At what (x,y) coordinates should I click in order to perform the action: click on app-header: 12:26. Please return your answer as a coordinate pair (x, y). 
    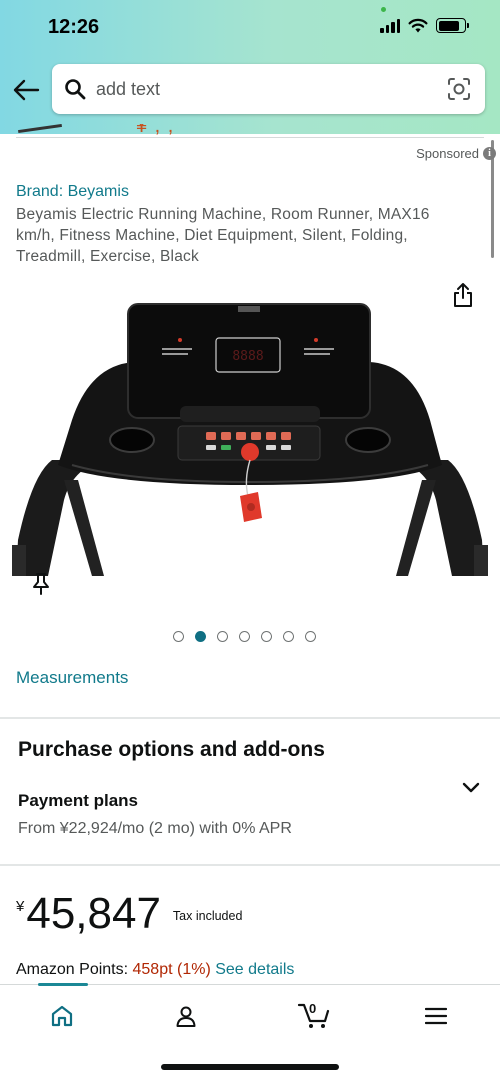
    Looking at the image, I should click on (250, 67).